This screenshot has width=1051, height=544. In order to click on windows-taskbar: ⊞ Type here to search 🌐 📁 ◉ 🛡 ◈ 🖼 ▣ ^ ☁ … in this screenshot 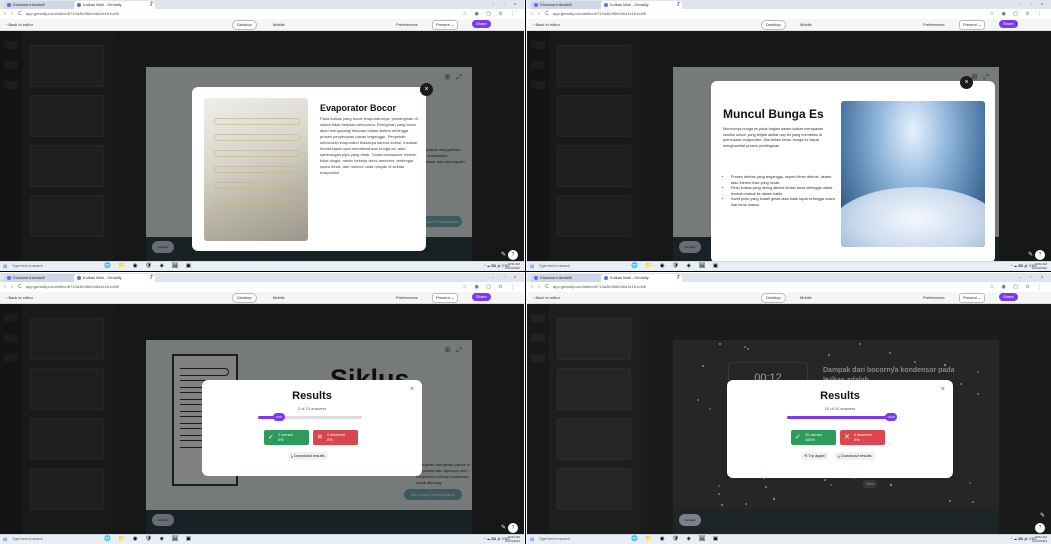, I will do `click(789, 266)`.